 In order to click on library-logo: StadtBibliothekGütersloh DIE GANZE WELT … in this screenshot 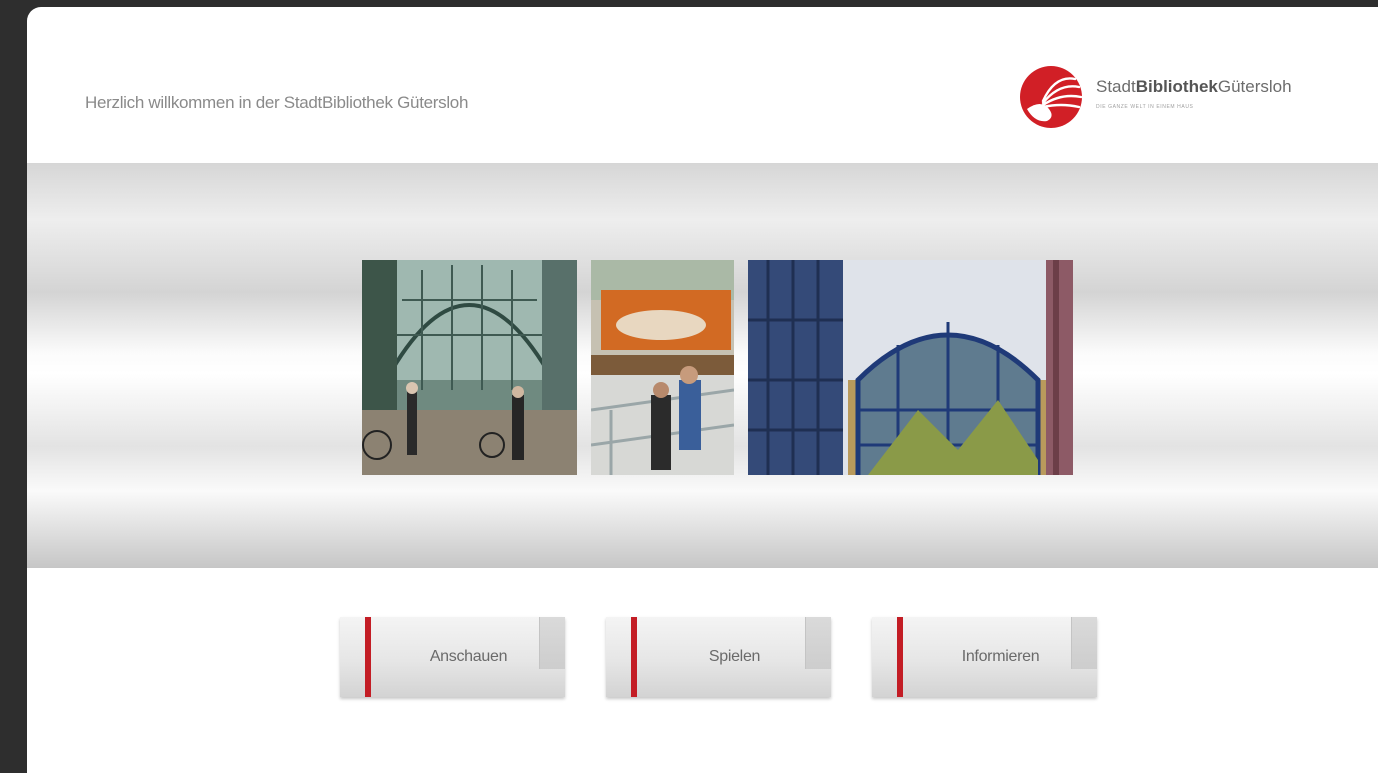, I will do `click(1189, 98)`.